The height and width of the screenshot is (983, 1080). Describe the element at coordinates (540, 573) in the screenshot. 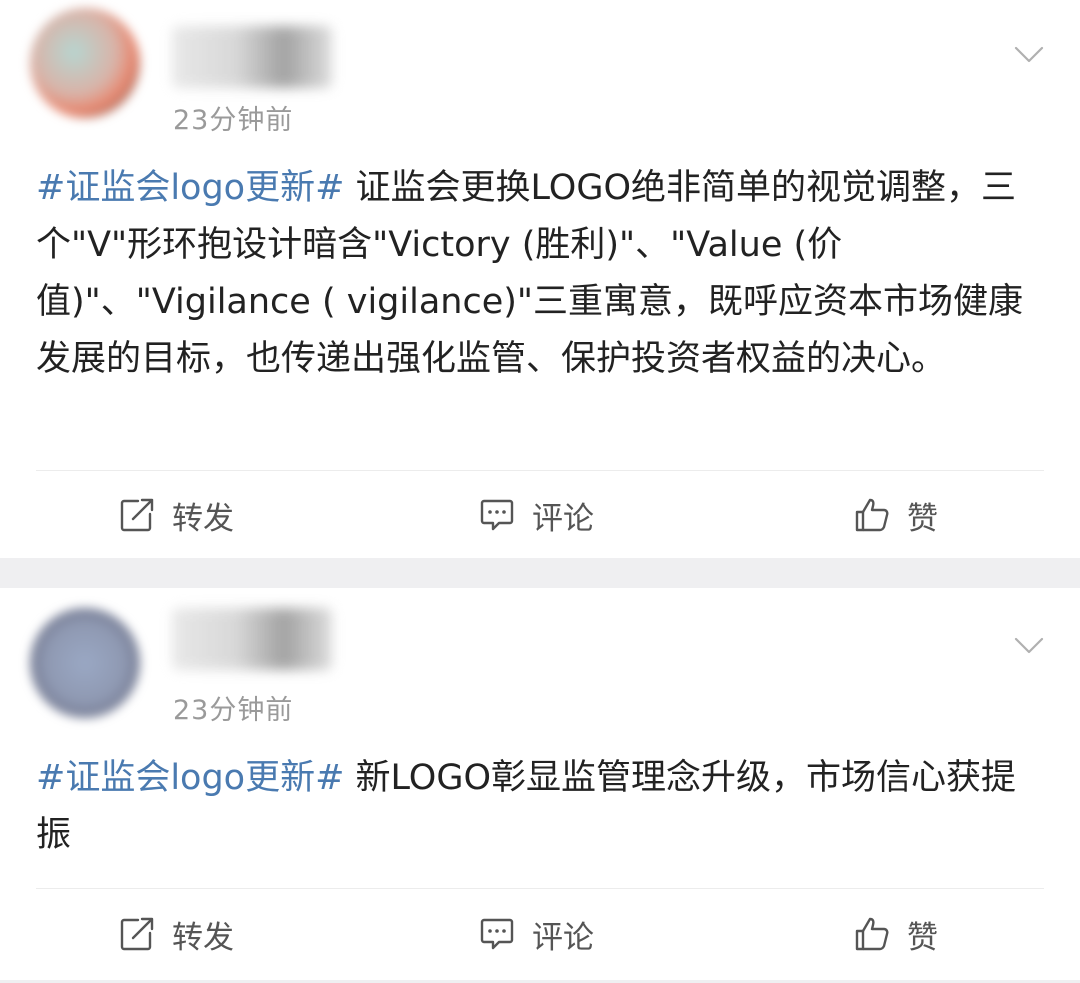

I see `feed-separator` at that location.